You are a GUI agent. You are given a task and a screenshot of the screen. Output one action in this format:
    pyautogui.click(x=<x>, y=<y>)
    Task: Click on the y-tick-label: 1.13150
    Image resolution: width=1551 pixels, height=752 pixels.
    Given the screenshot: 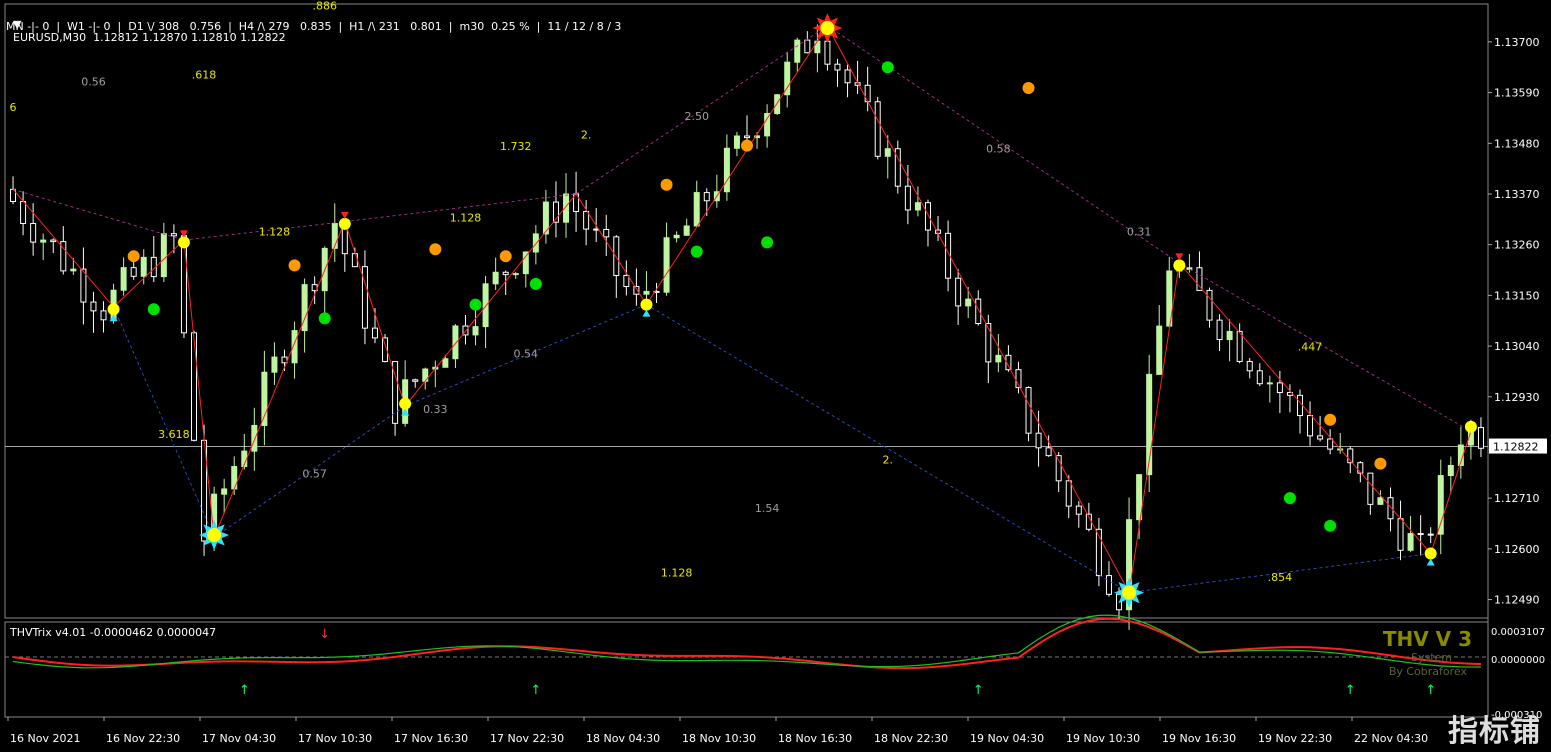 What is the action you would take?
    pyautogui.click(x=1517, y=295)
    